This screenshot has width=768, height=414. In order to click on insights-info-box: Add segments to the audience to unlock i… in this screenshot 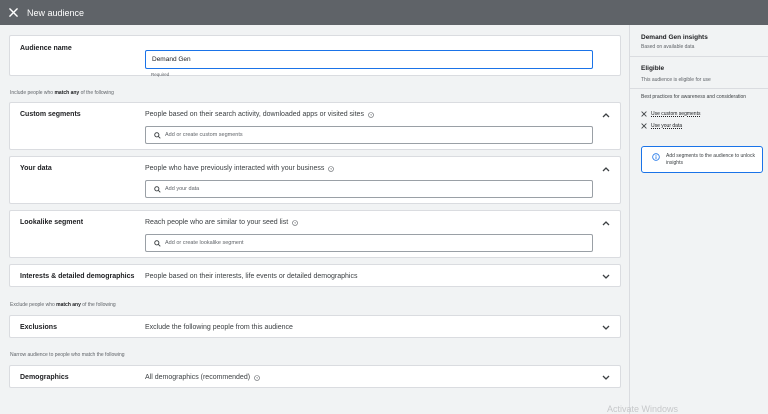, I will do `click(702, 159)`.